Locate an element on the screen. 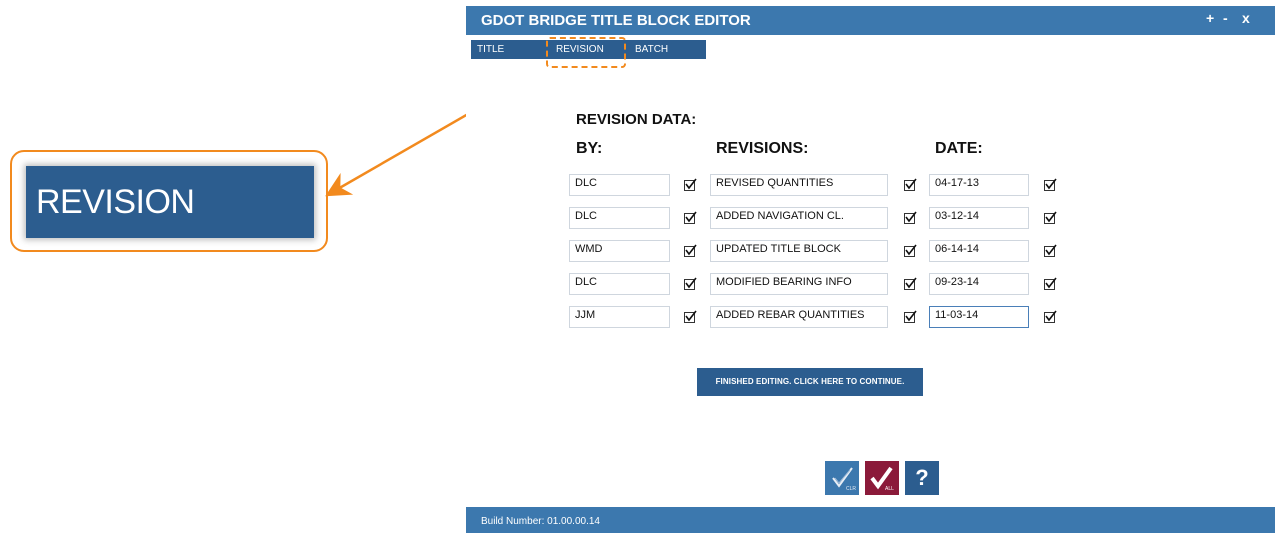  tab-highlight-outline is located at coordinates (586, 52).